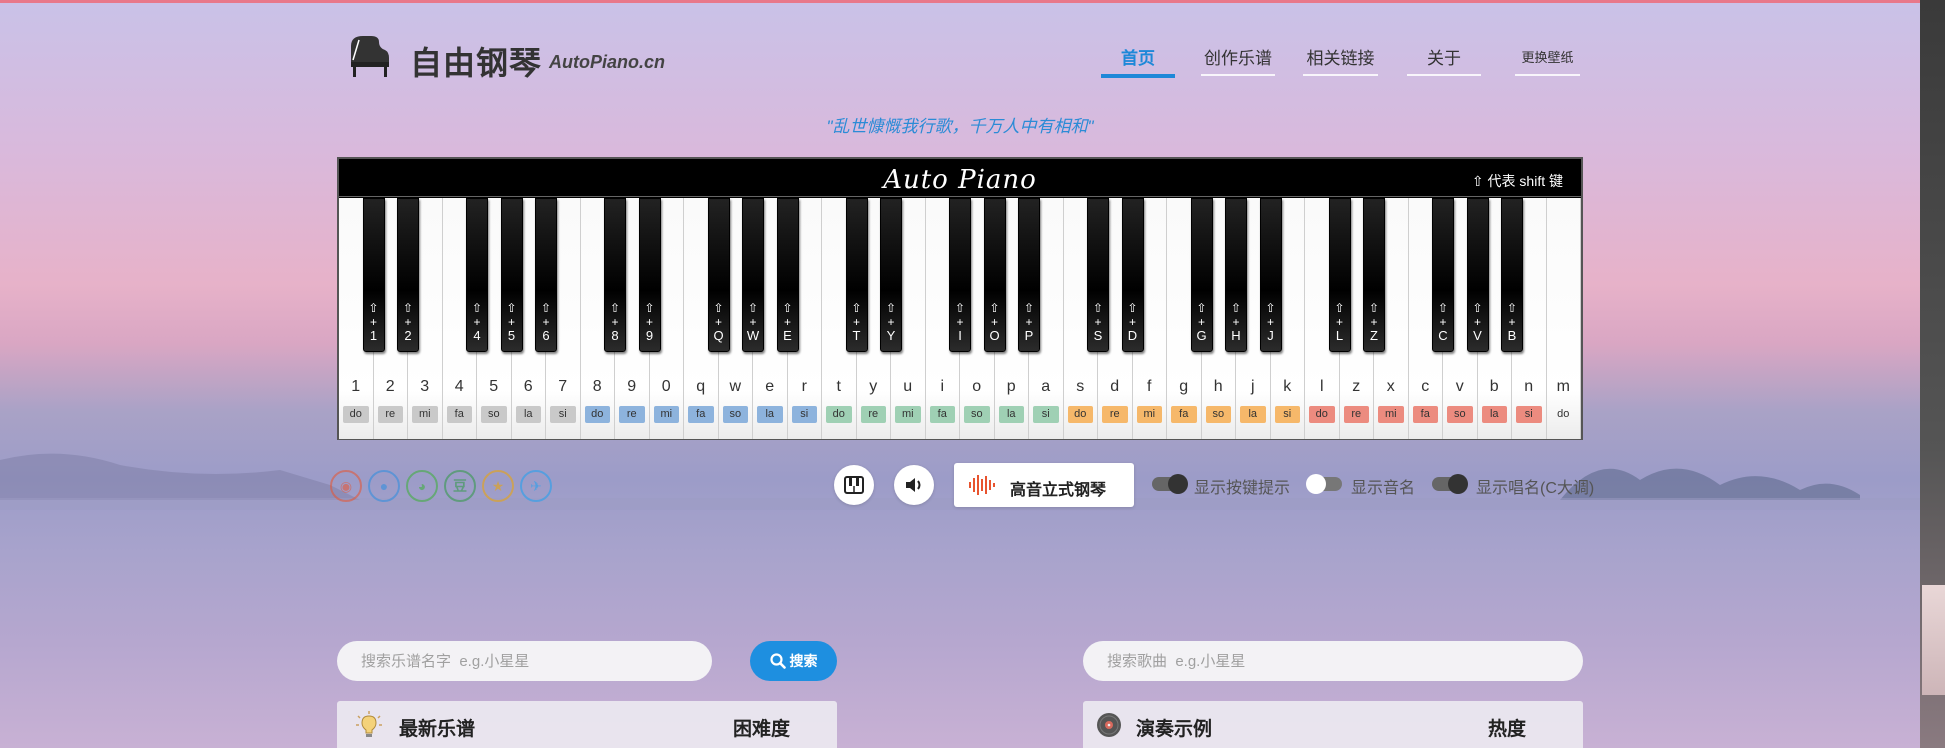 This screenshot has width=1945, height=748. Describe the element at coordinates (511, 322) in the screenshot. I see `black-key-label: ⇧ +5` at that location.